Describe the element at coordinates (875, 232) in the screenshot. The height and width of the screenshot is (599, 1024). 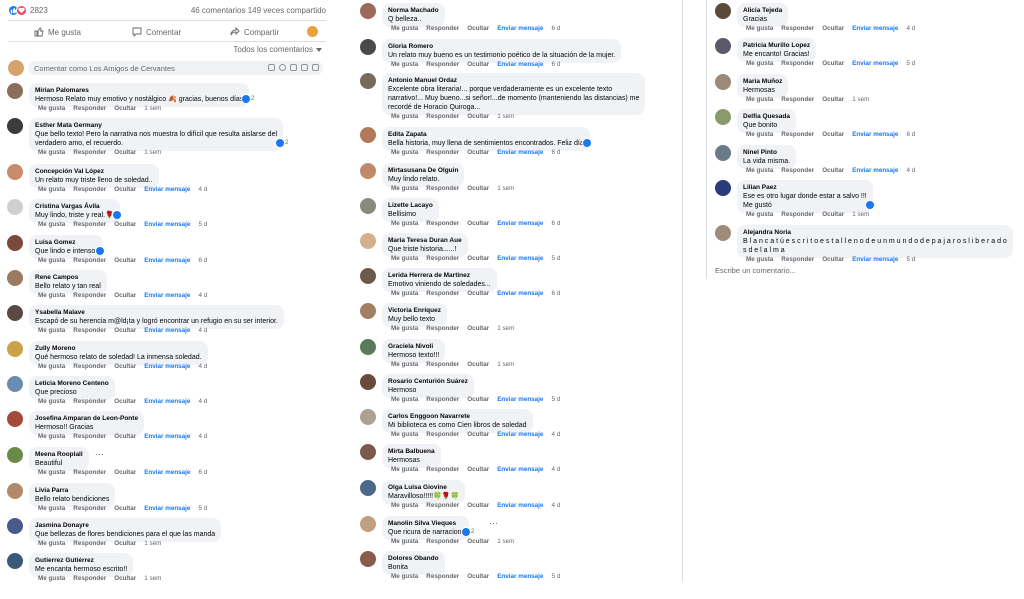
I see `commenter-name: Alejandra Noria` at that location.